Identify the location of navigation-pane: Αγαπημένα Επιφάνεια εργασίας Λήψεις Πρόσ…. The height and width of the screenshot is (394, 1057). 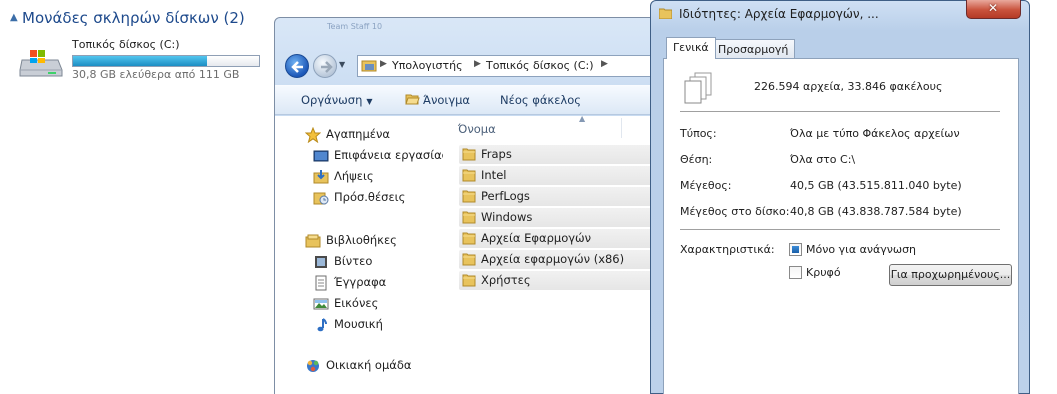
(361, 255).